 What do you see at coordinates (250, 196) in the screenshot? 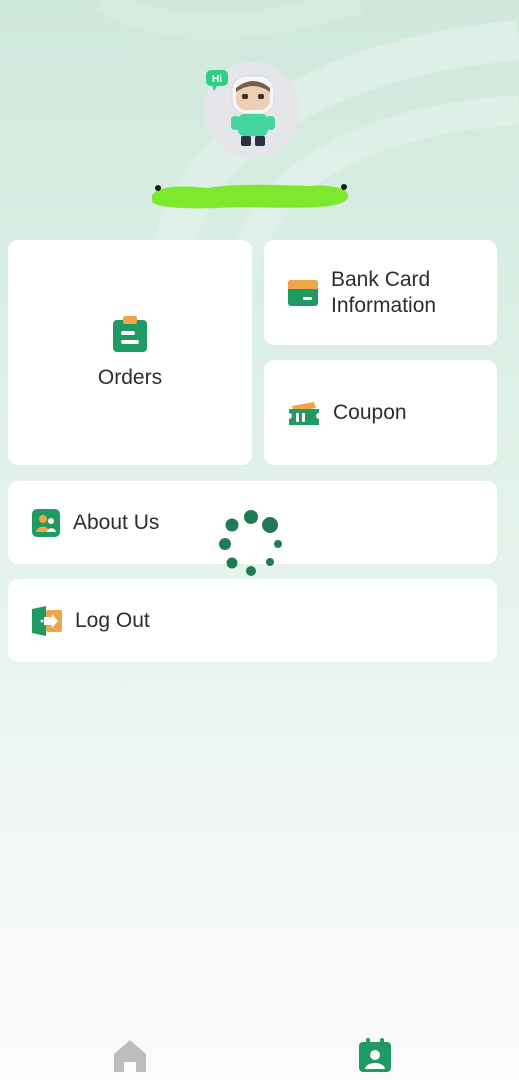
I see `username-redacted` at bounding box center [250, 196].